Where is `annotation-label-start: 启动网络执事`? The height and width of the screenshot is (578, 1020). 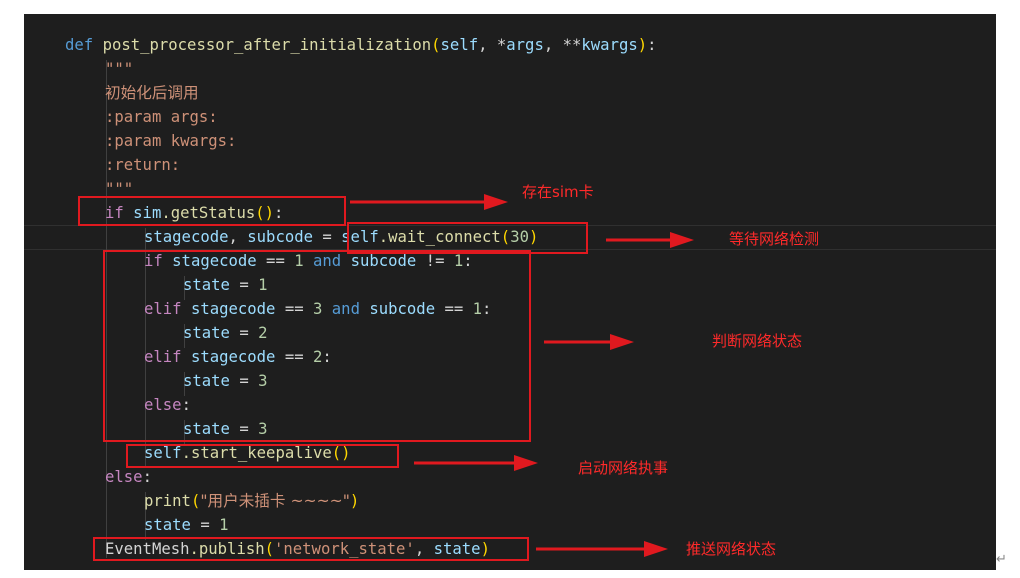 annotation-label-start: 启动网络执事 is located at coordinates (623, 468).